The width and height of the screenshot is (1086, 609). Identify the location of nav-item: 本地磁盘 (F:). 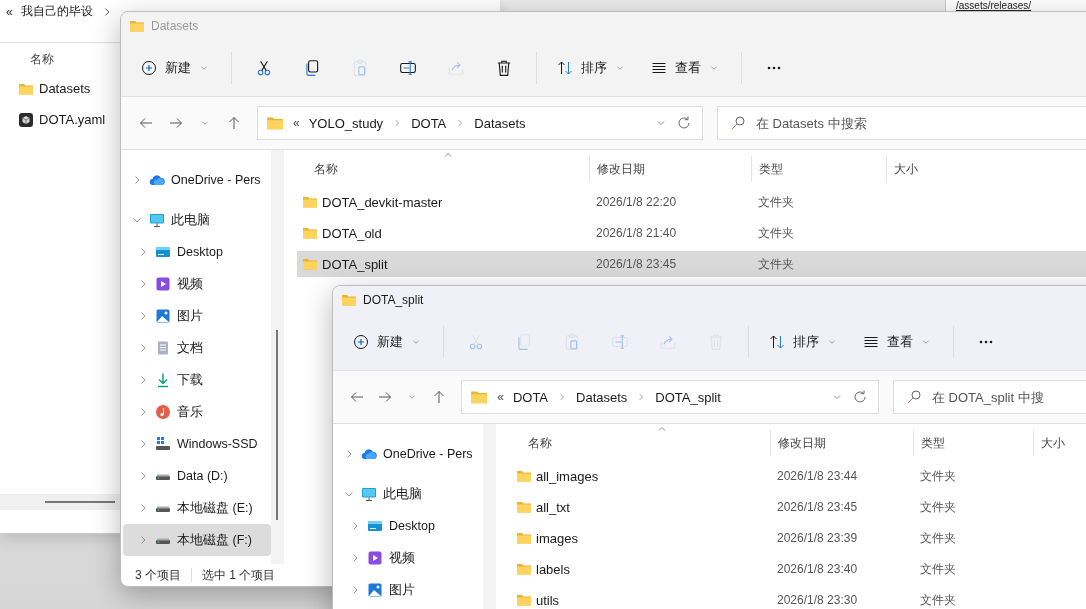
(197, 540).